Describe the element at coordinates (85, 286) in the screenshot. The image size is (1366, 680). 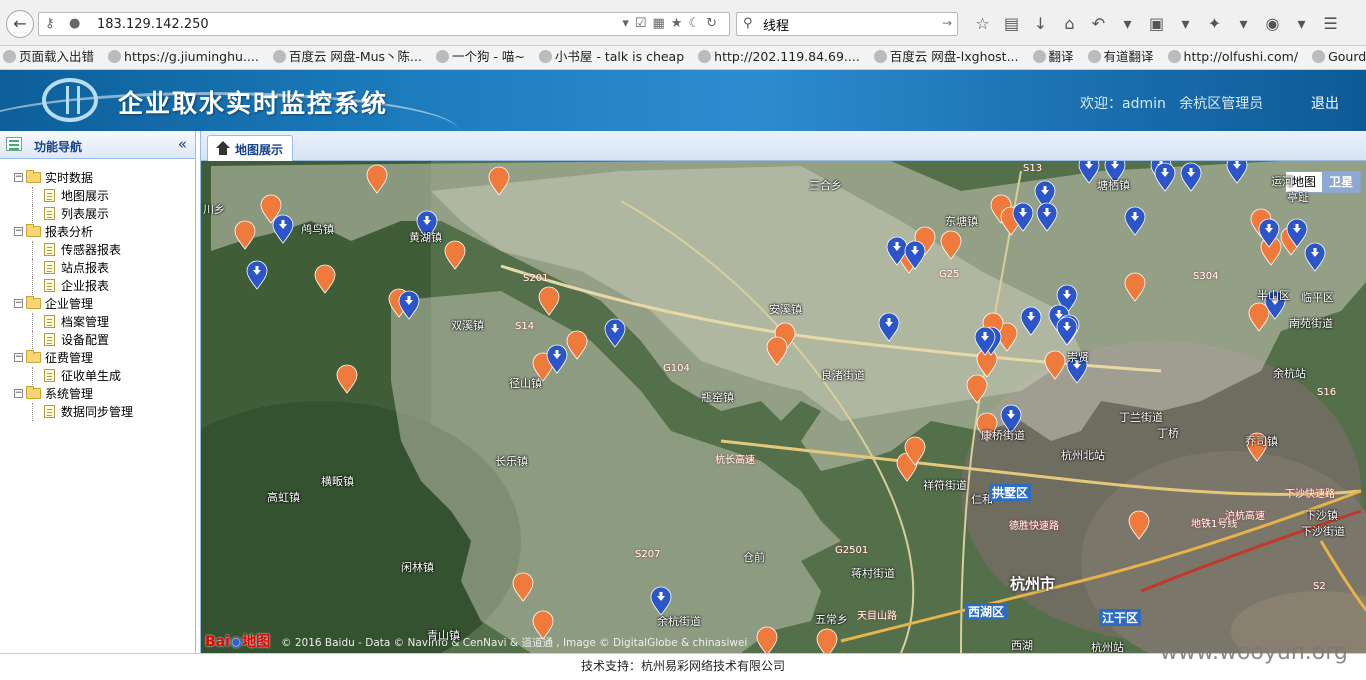
I see `nav-item-label: 企业报表` at that location.